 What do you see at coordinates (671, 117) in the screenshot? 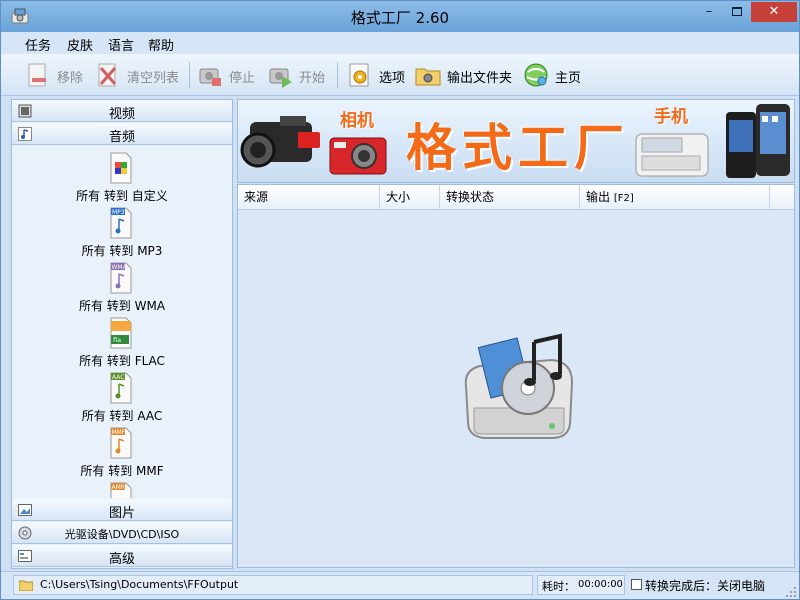
I see `phone-label: 手机` at bounding box center [671, 117].